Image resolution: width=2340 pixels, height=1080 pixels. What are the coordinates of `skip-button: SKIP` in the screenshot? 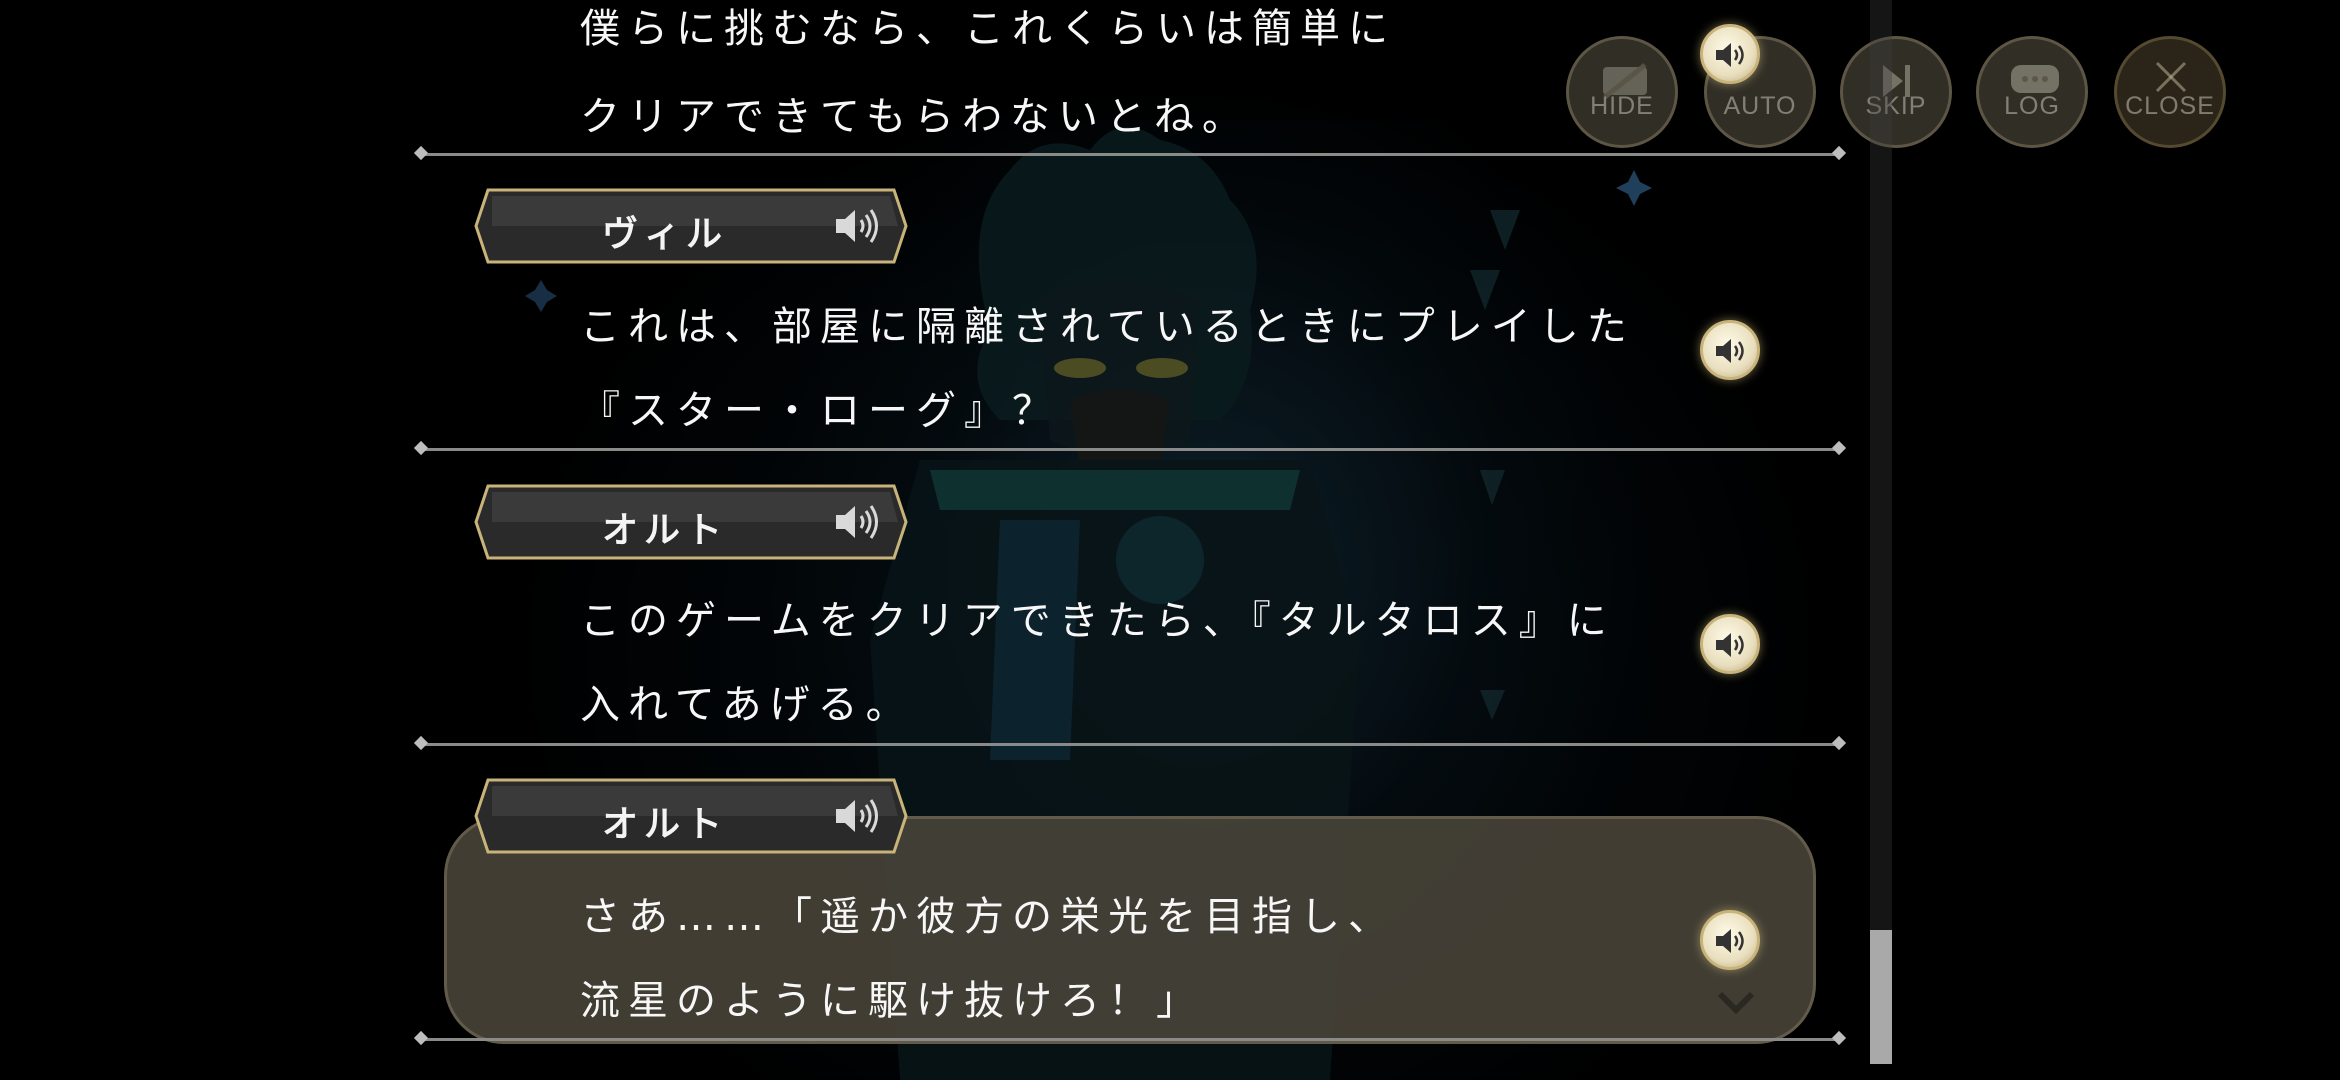 It's located at (1896, 92).